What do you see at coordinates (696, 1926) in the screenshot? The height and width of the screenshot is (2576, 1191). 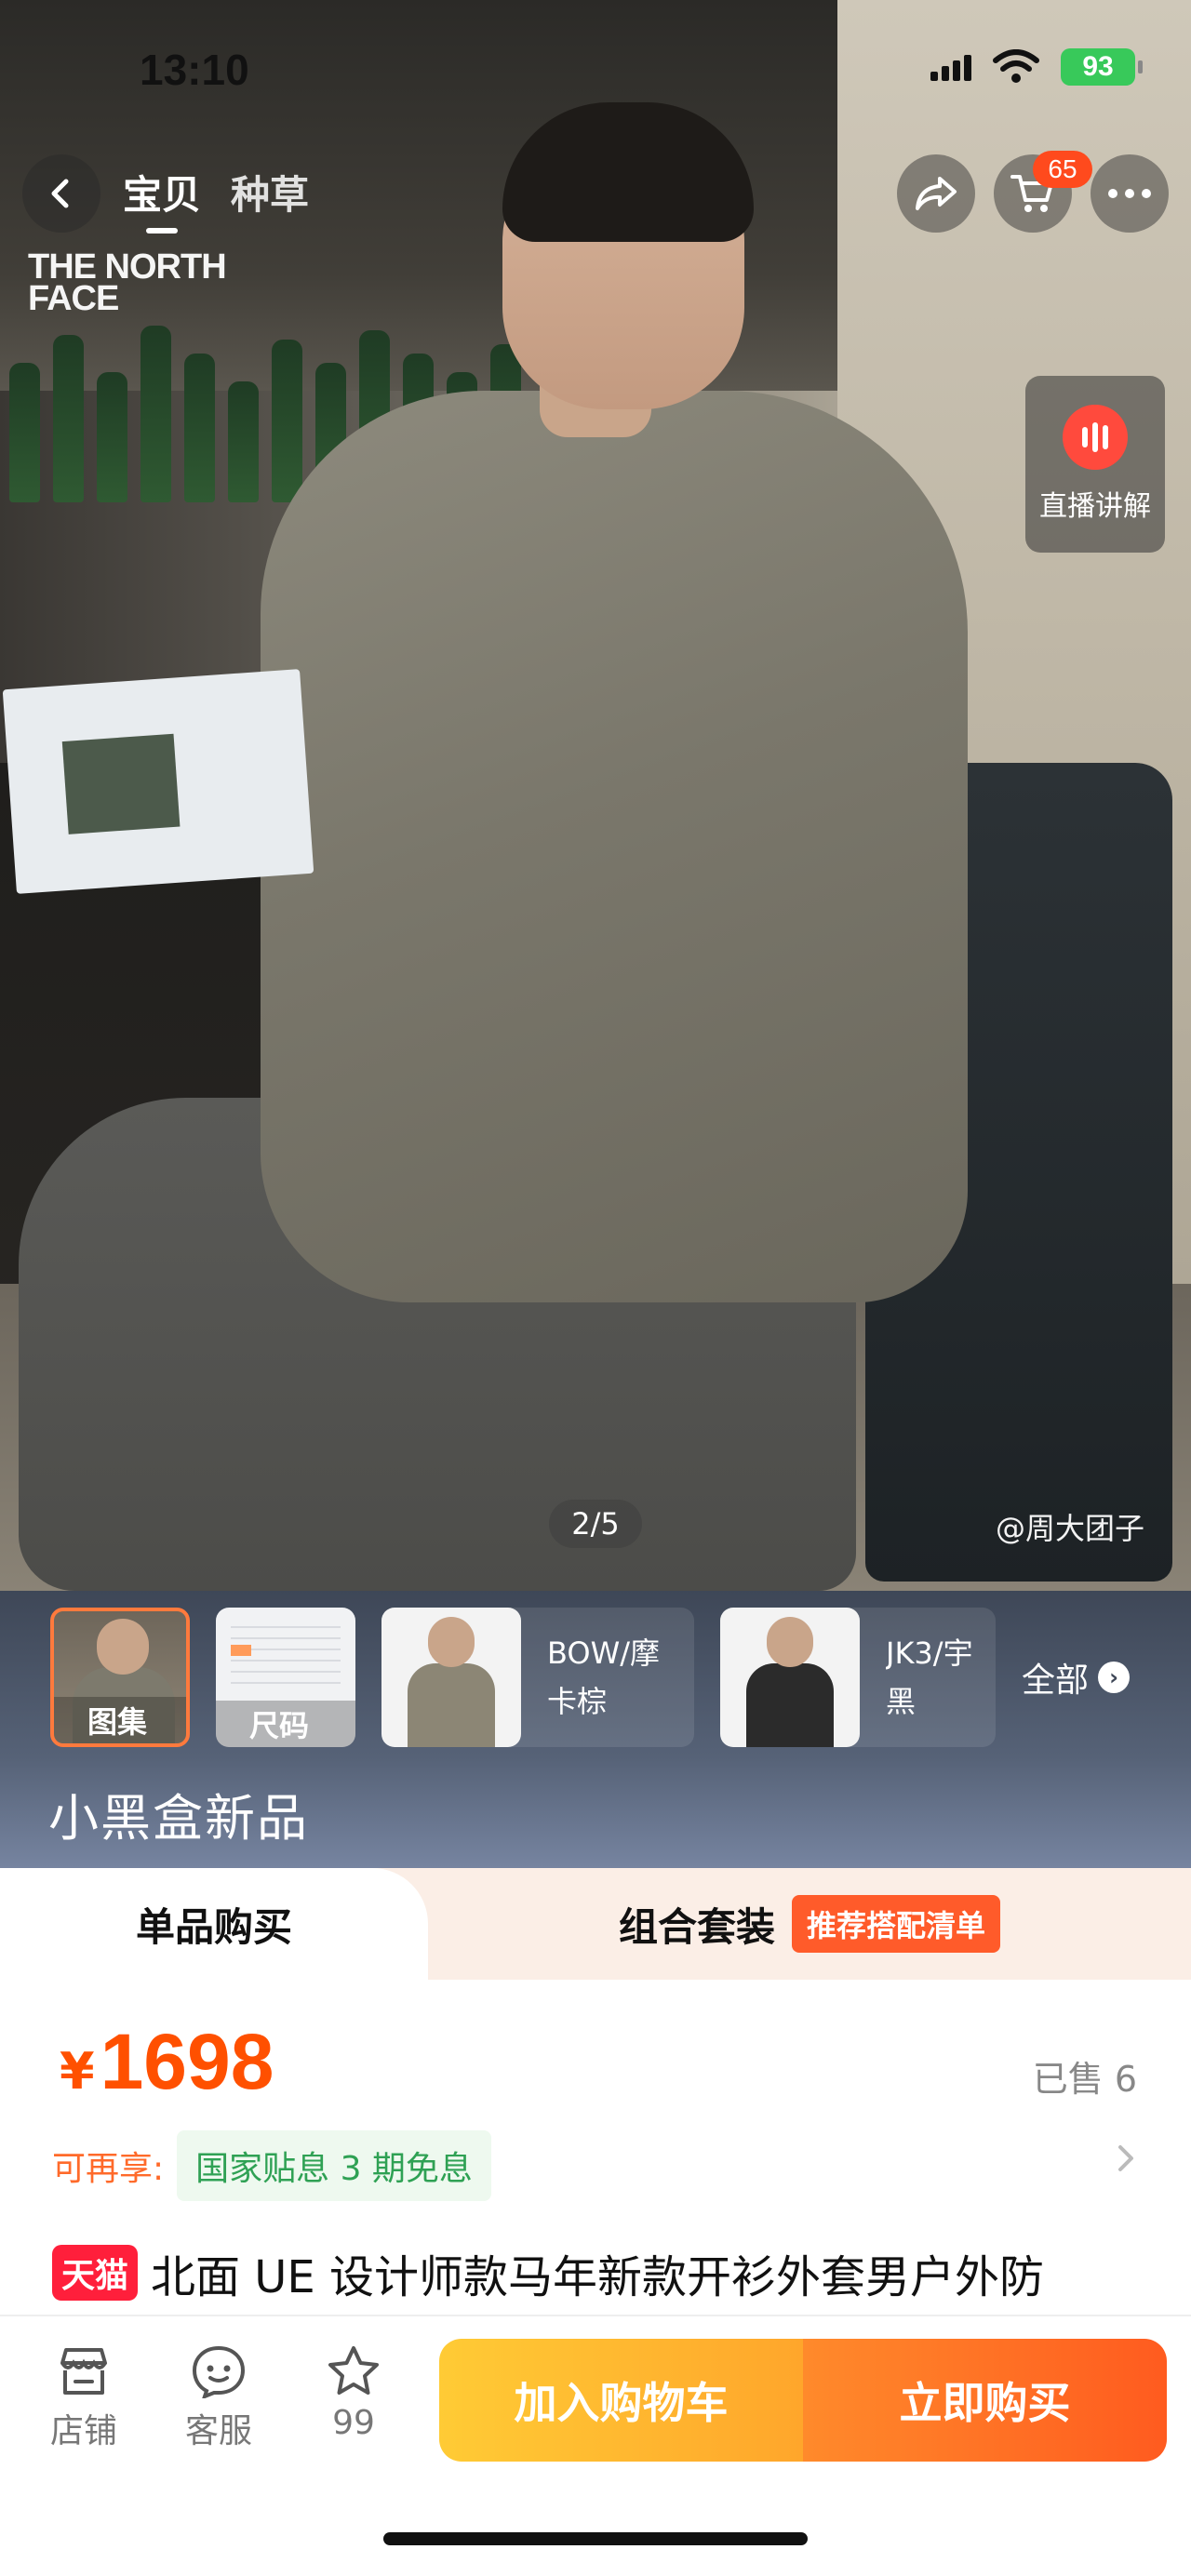 I see `combo-label: 组合套装` at bounding box center [696, 1926].